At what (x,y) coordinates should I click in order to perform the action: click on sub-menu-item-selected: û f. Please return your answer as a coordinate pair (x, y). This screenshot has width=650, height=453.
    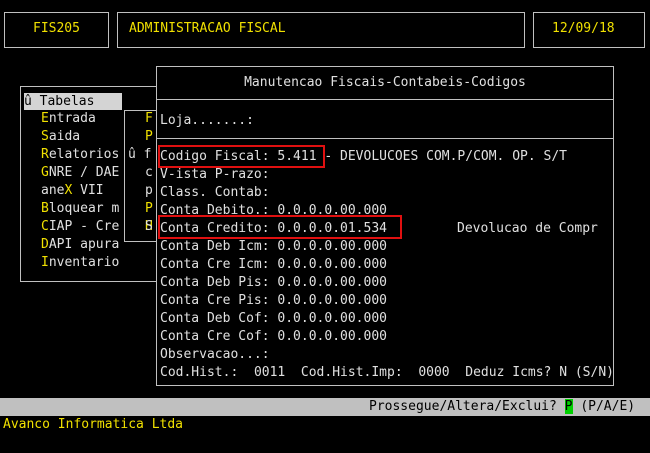
    Looking at the image, I should click on (139, 155).